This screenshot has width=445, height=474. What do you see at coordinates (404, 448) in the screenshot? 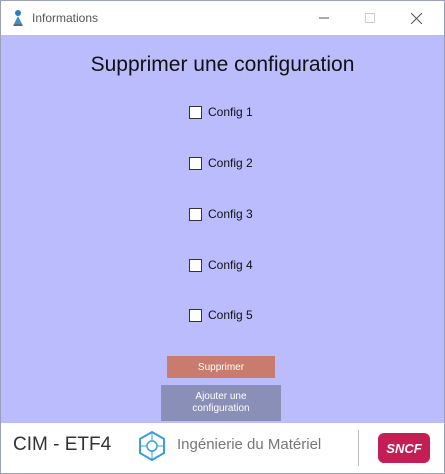
I see `sncf-logo: SNCF` at bounding box center [404, 448].